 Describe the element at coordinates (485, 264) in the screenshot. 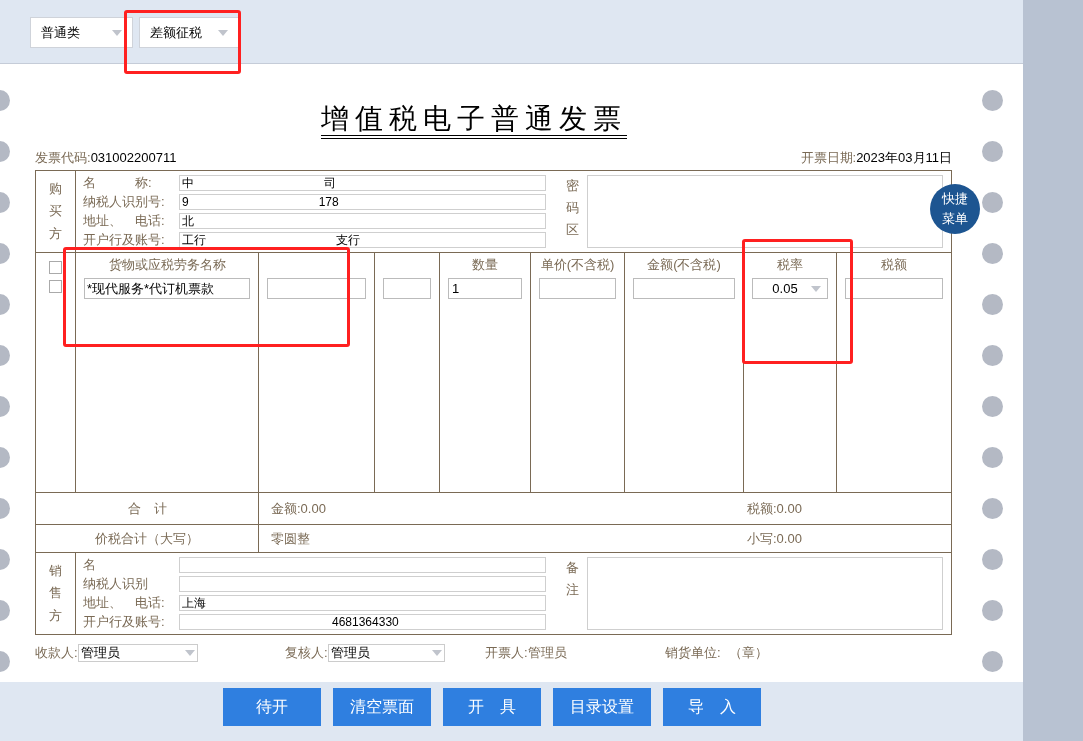

I see `column-header: 数量` at that location.